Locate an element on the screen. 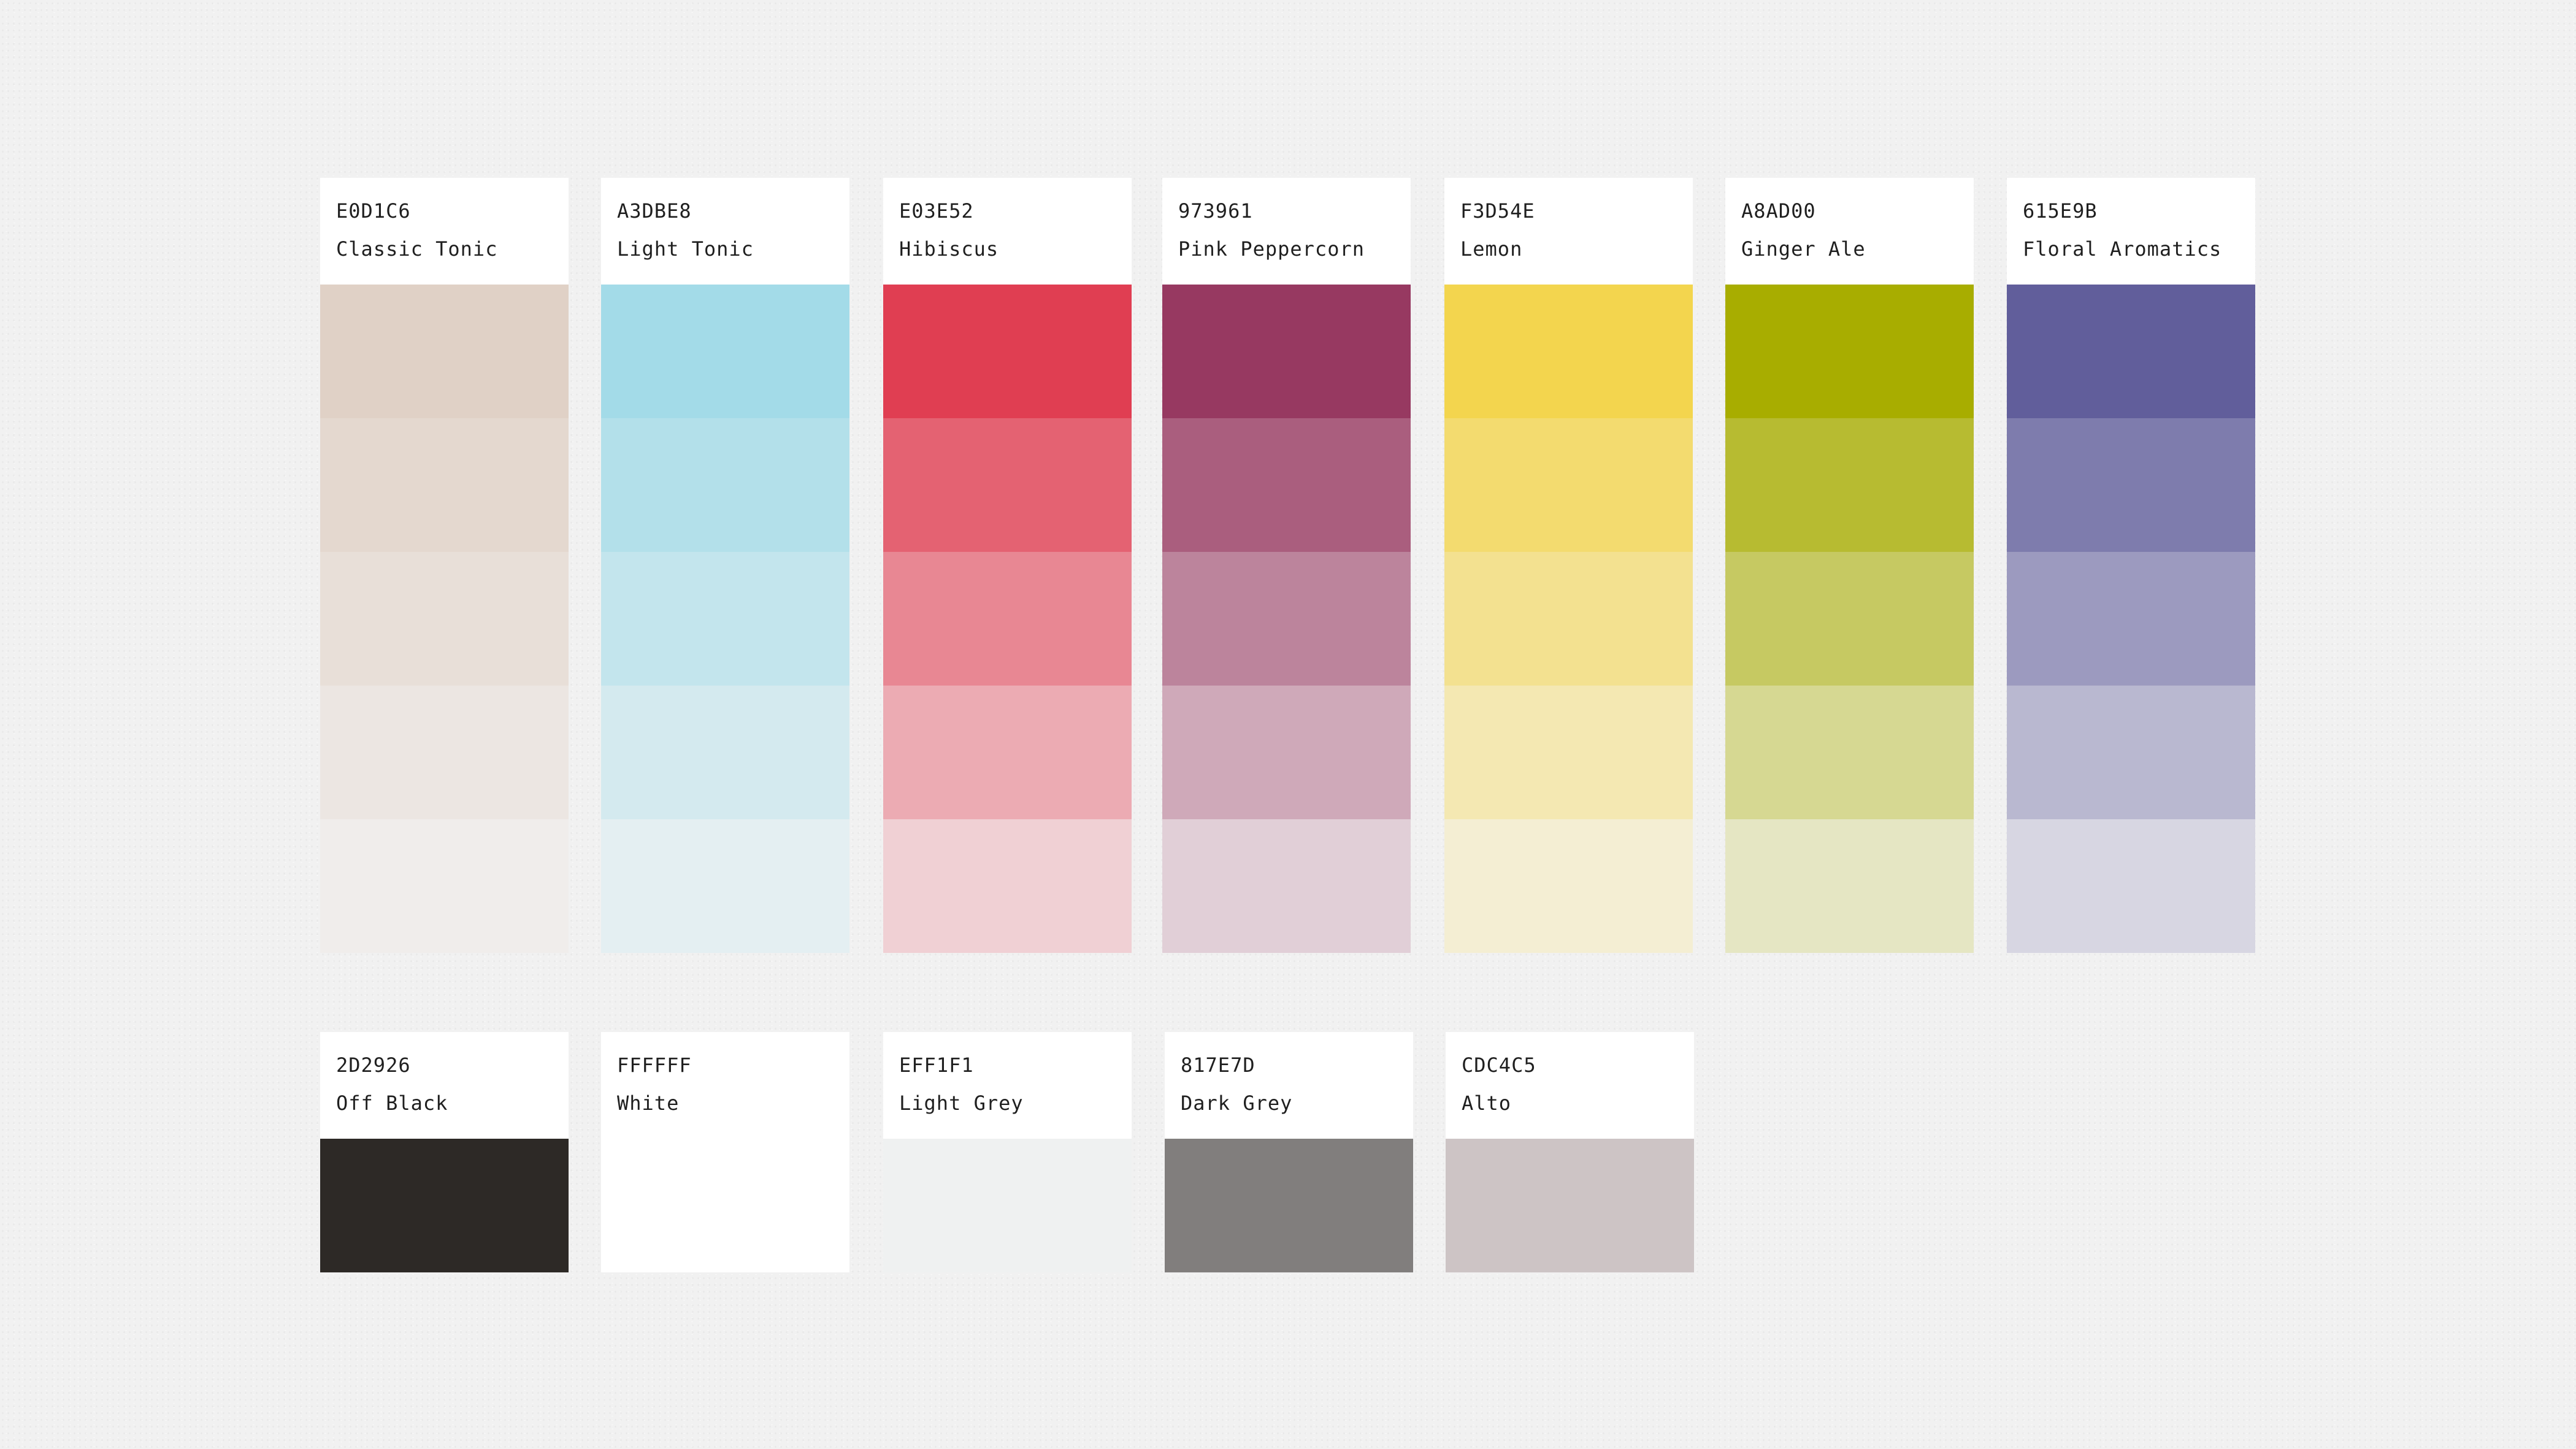 Image resolution: width=2576 pixels, height=1449 pixels. hex-code: EFF1F1 is located at coordinates (936, 1065).